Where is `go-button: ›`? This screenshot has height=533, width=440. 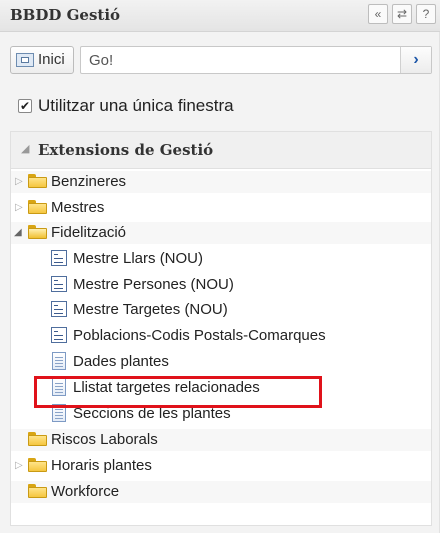
go-button: › is located at coordinates (415, 60).